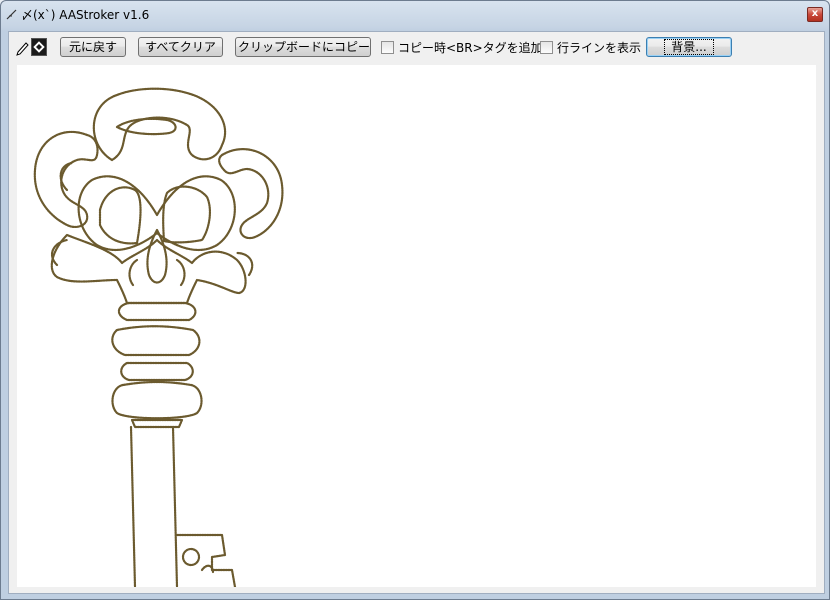 This screenshot has height=600, width=830. I want to click on add-br-checkbox, so click(387, 47).